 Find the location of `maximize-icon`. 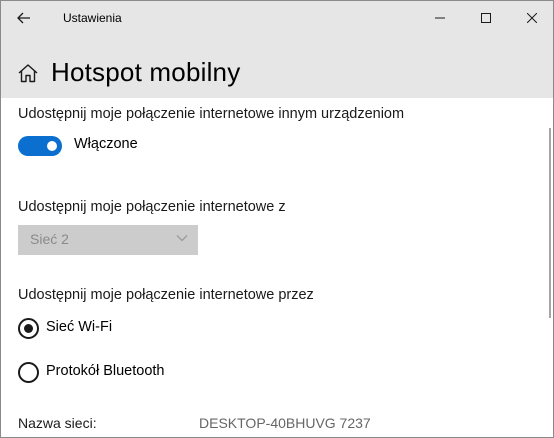

maximize-icon is located at coordinates (486, 18).